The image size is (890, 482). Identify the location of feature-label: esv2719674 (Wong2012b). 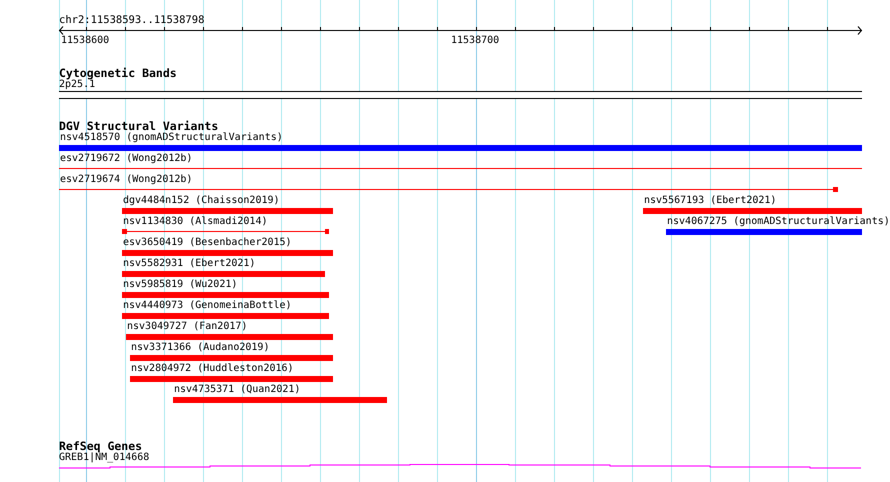
(126, 179).